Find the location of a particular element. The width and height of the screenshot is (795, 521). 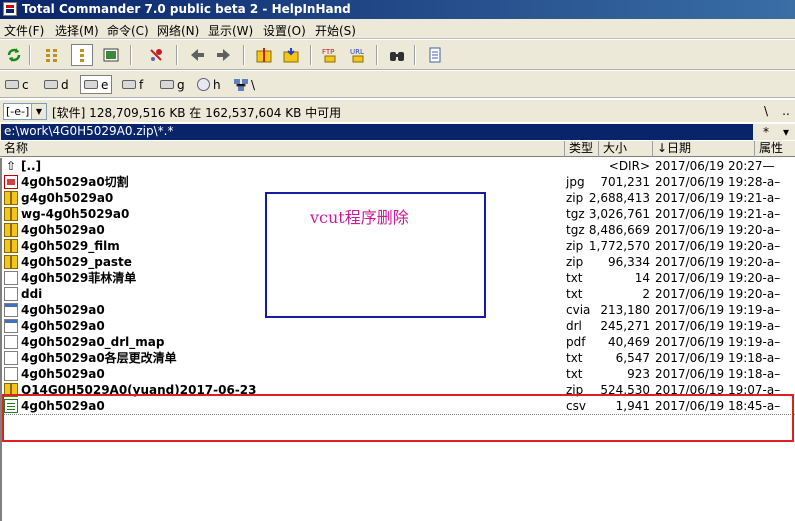

file-size: 96,334 is located at coordinates (629, 262).